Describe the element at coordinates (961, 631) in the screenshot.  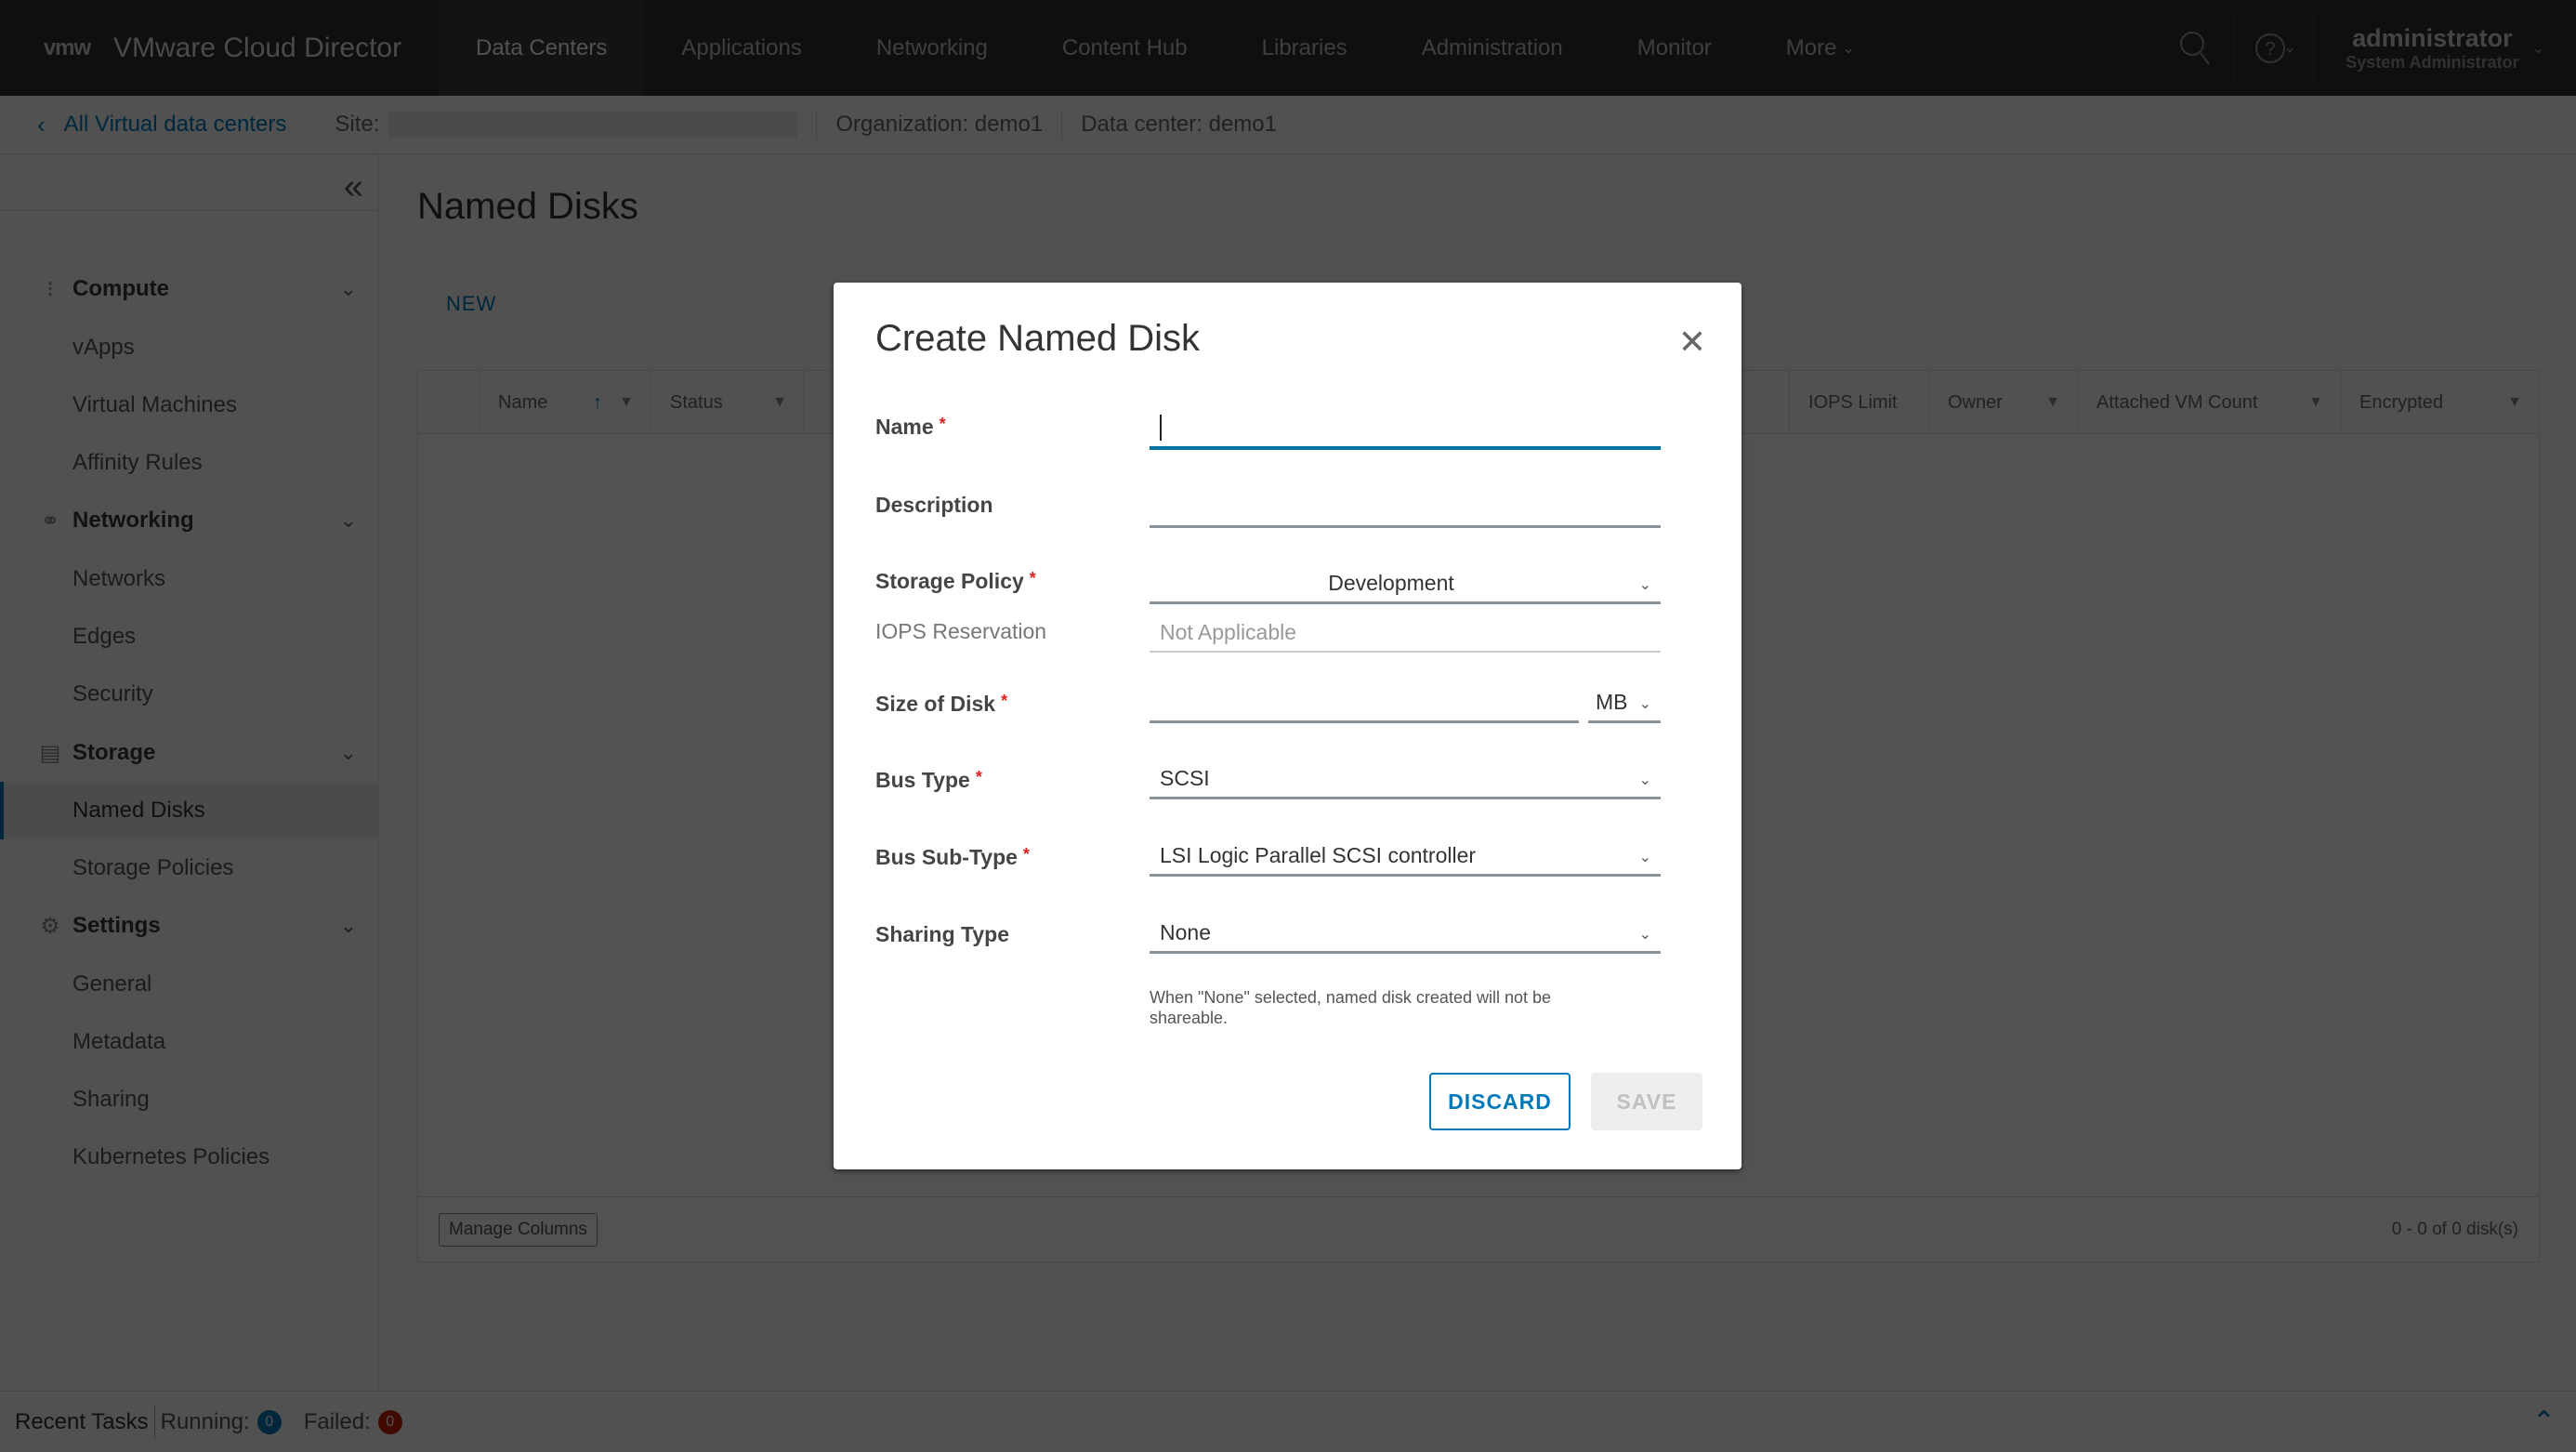
I see `iops-reservation-label: IOPS Reservation` at that location.